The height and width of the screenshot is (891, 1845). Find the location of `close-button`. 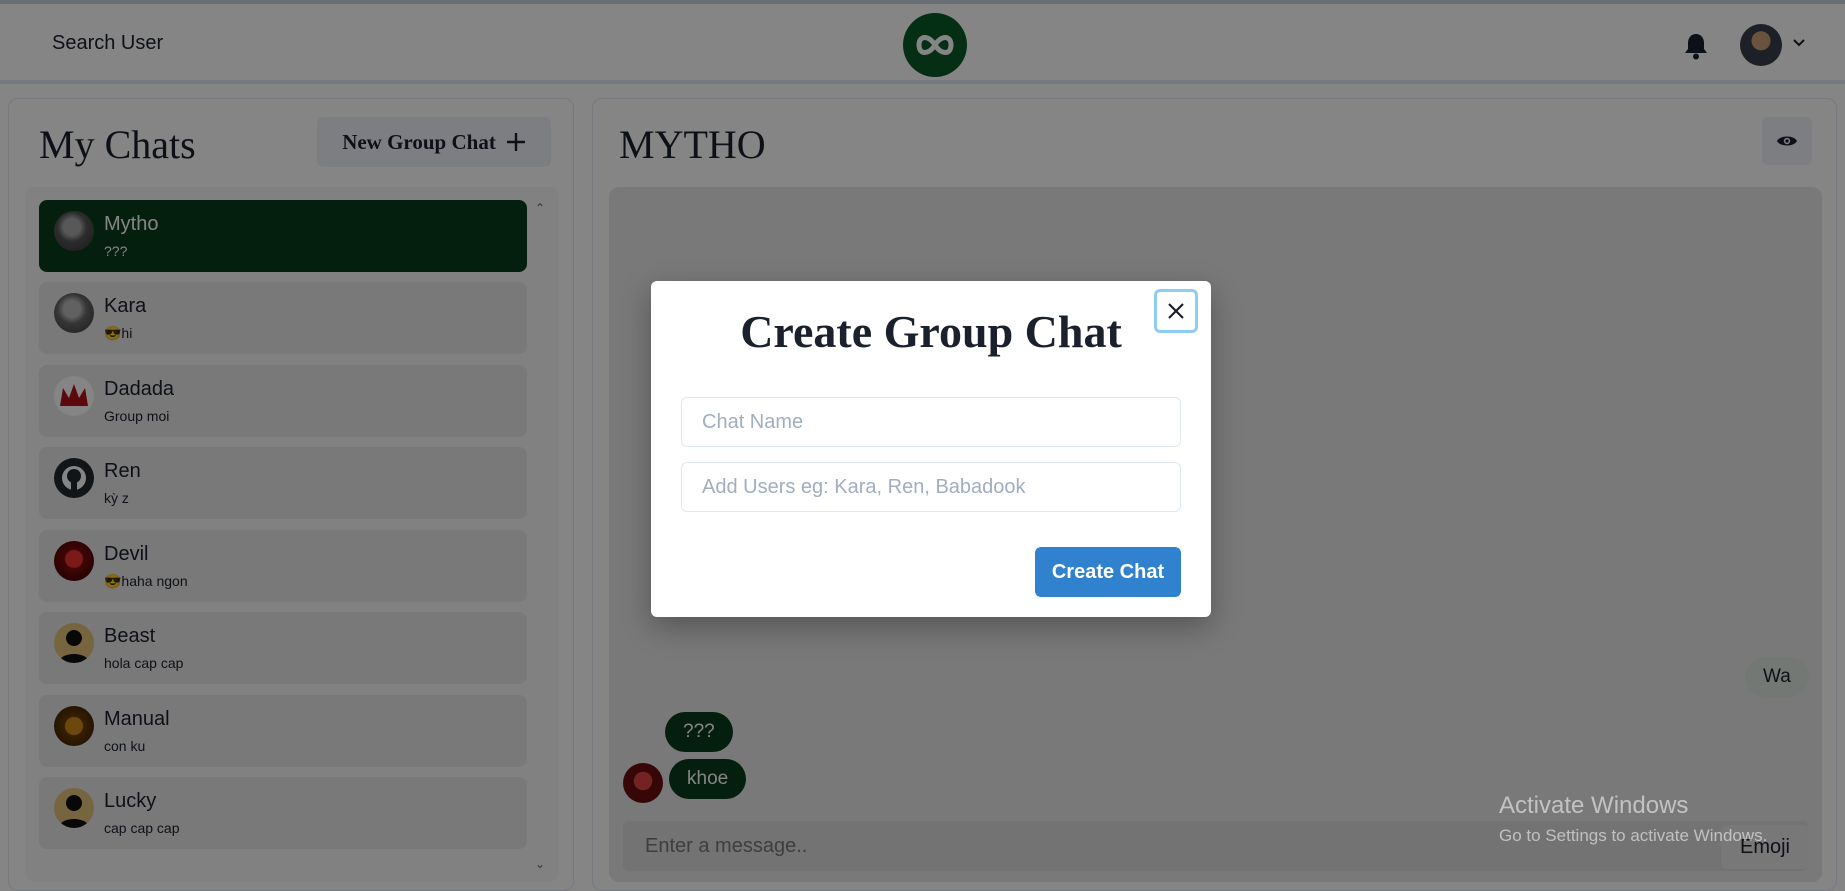

close-button is located at coordinates (1176, 311).